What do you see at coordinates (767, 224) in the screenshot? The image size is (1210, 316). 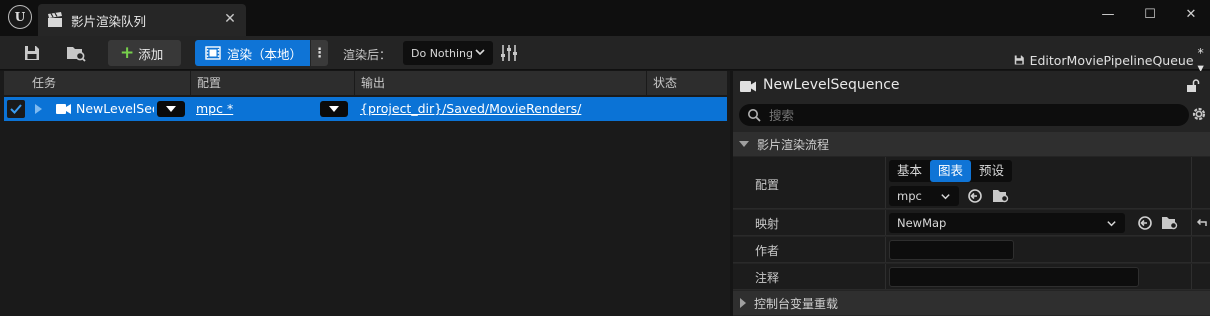 I see `map-label: 映射` at bounding box center [767, 224].